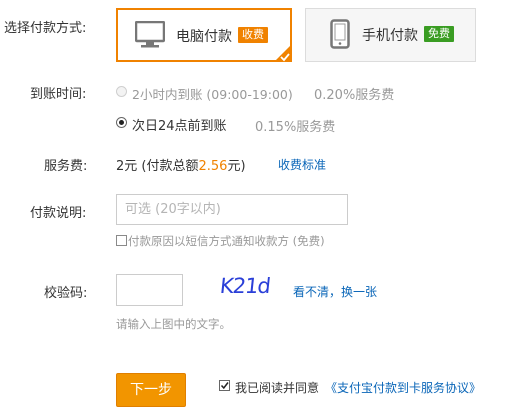 This screenshot has width=505, height=419. Describe the element at coordinates (150, 34) in the screenshot. I see `computer-icon` at that location.